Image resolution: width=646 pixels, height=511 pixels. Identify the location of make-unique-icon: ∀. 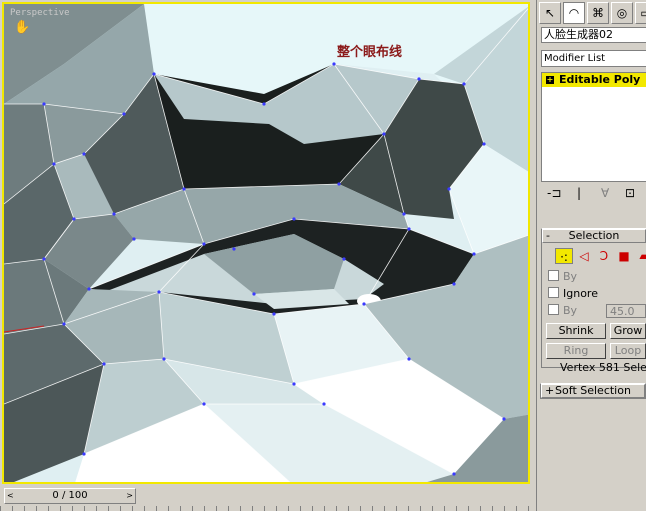
(605, 193).